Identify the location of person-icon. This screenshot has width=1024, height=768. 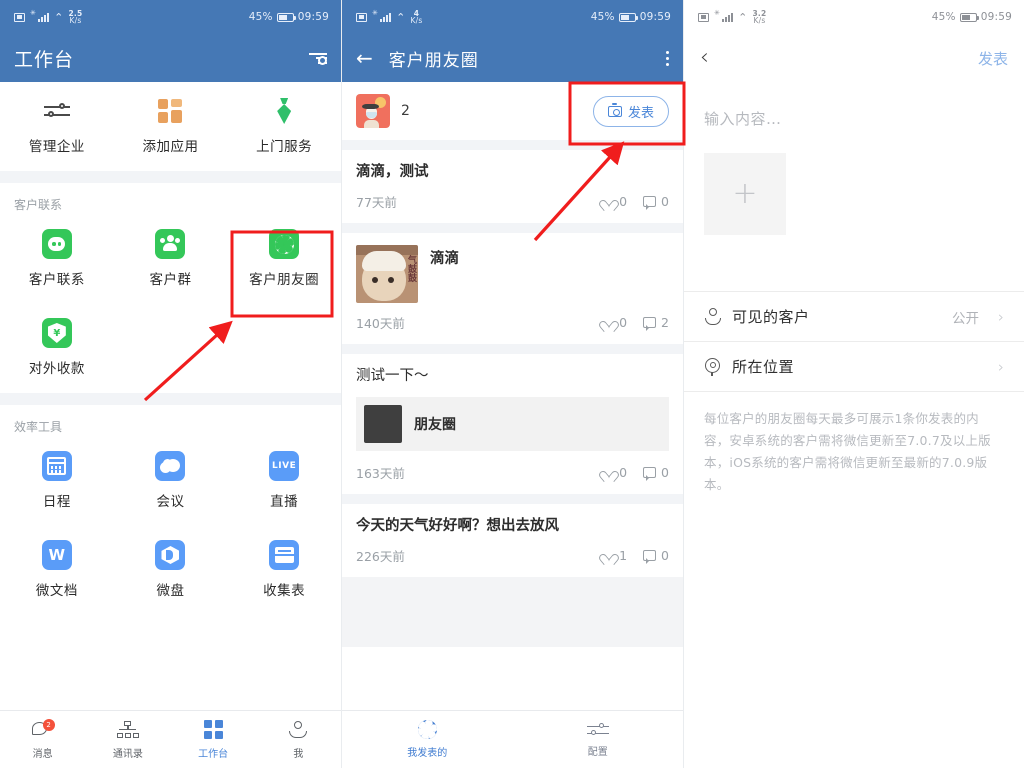
(712, 316).